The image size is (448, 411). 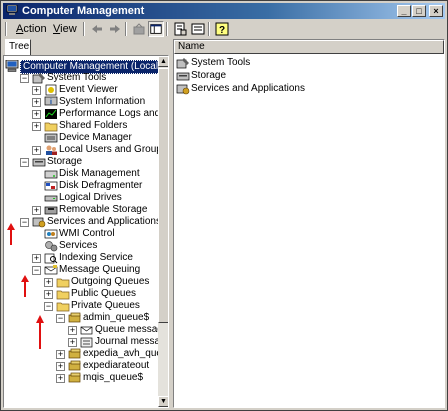 What do you see at coordinates (82, 222) in the screenshot?
I see `tree-item: − Services and Applications` at bounding box center [82, 222].